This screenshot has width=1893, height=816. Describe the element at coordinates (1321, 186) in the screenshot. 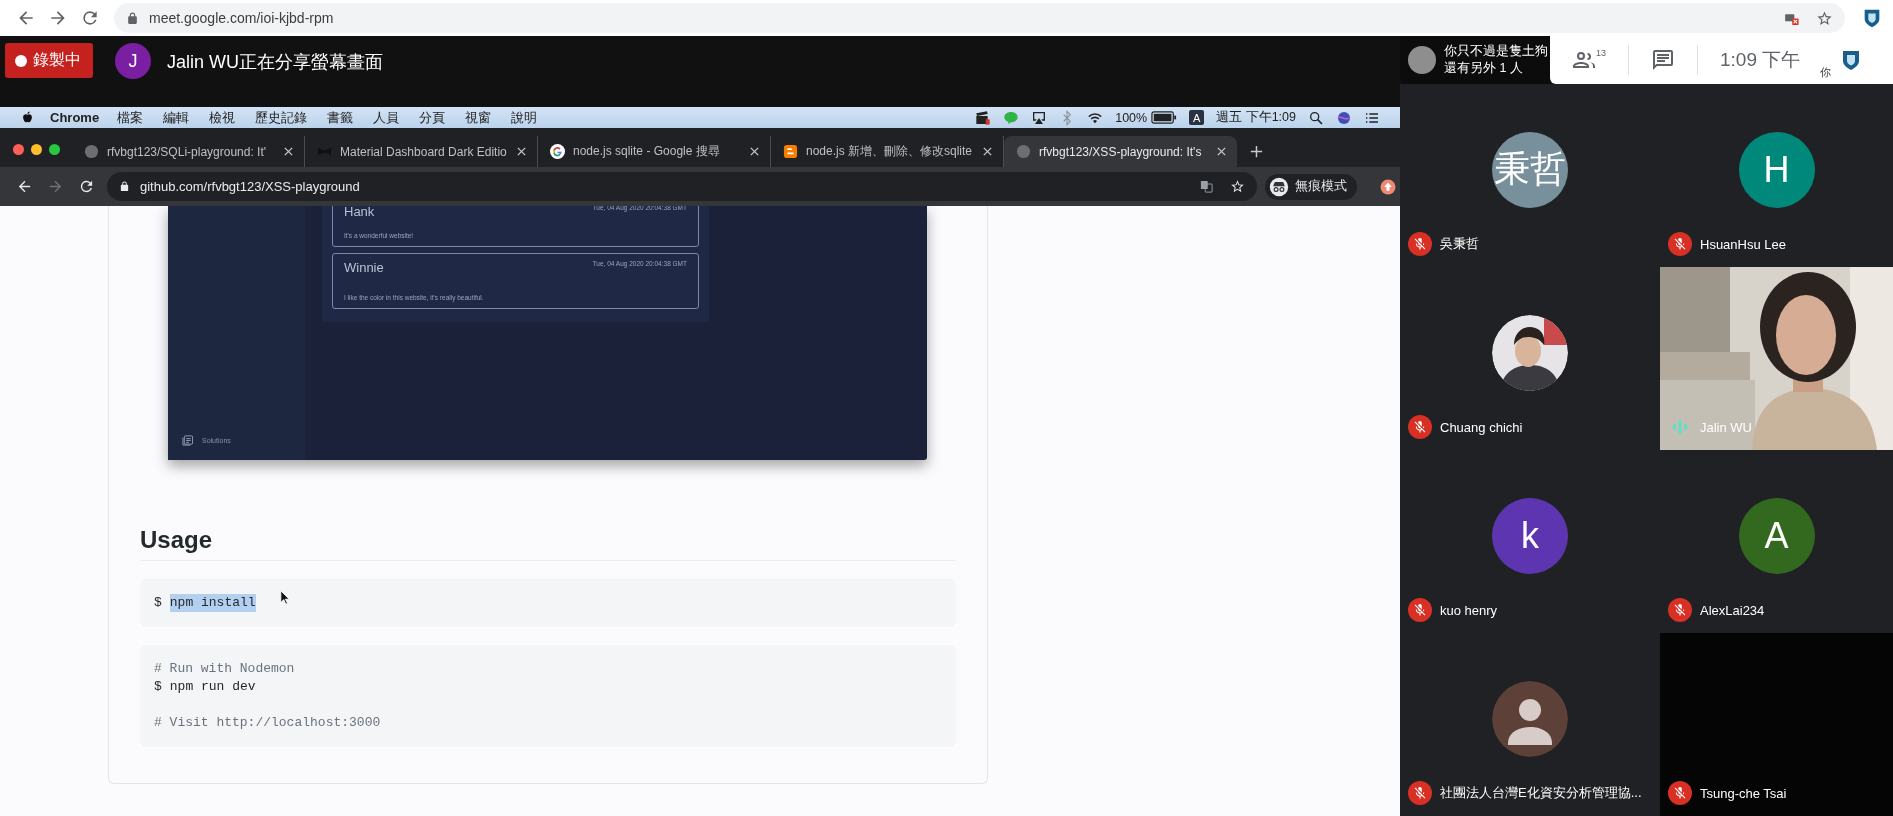

I see `profile-label: 無痕模式` at that location.